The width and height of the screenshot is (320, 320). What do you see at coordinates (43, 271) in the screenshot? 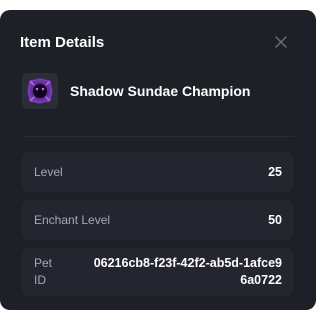
I see `stat-pet-id-label: Pet ID` at bounding box center [43, 271].